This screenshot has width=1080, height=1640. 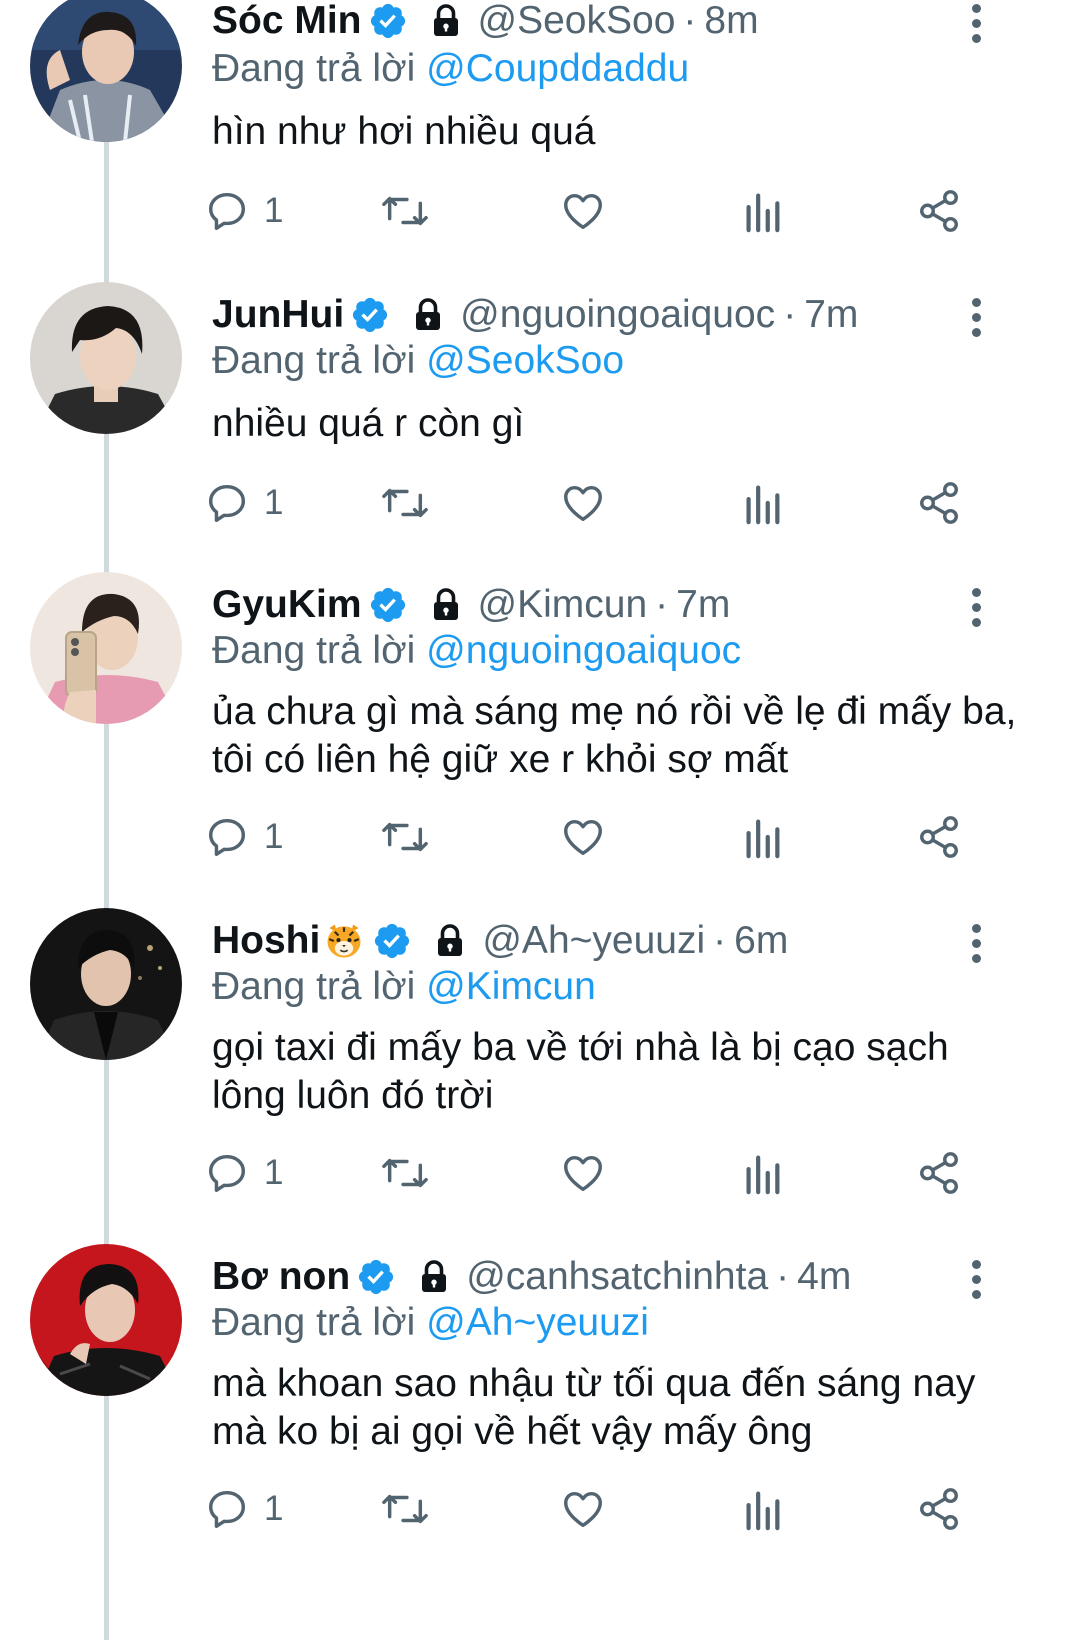 What do you see at coordinates (266, 941) in the screenshot?
I see `display-name: Hoshi` at bounding box center [266, 941].